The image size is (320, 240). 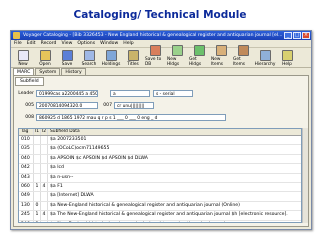 I want to click on cell-tag: 040, so click(x=26, y=159).